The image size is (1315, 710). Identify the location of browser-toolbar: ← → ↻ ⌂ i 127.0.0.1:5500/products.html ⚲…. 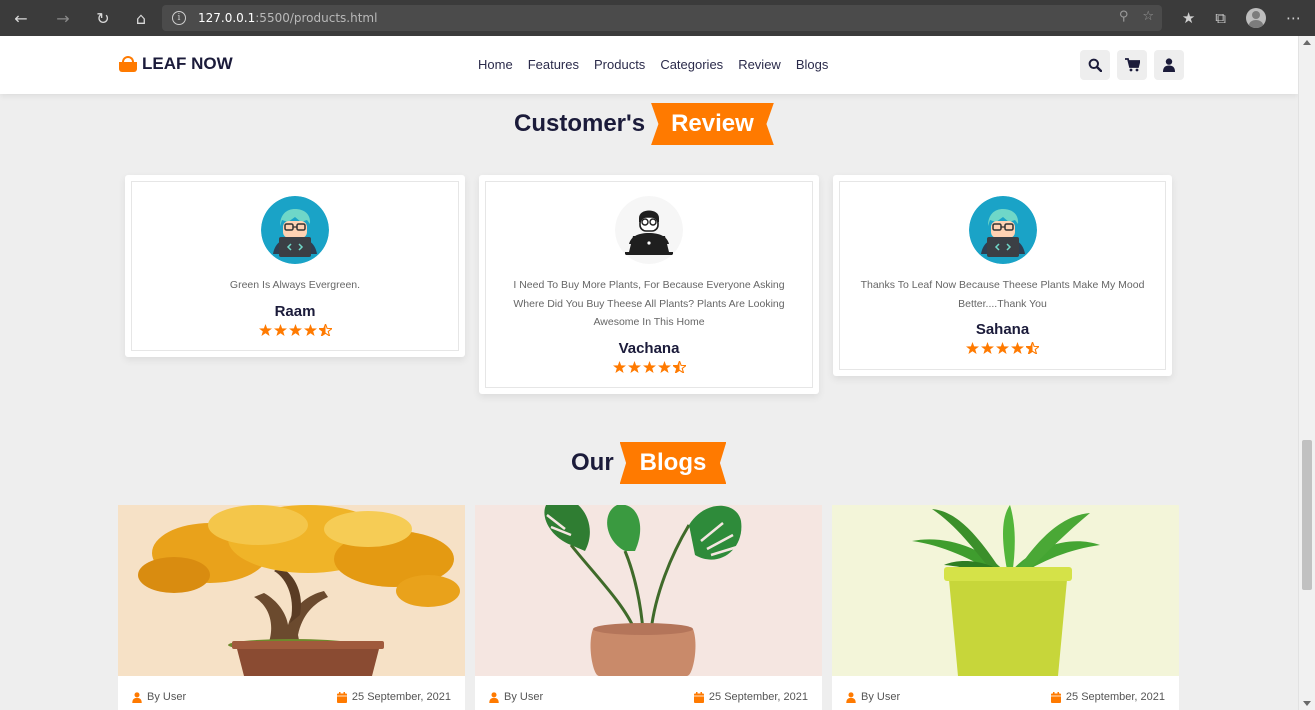
(657, 18).